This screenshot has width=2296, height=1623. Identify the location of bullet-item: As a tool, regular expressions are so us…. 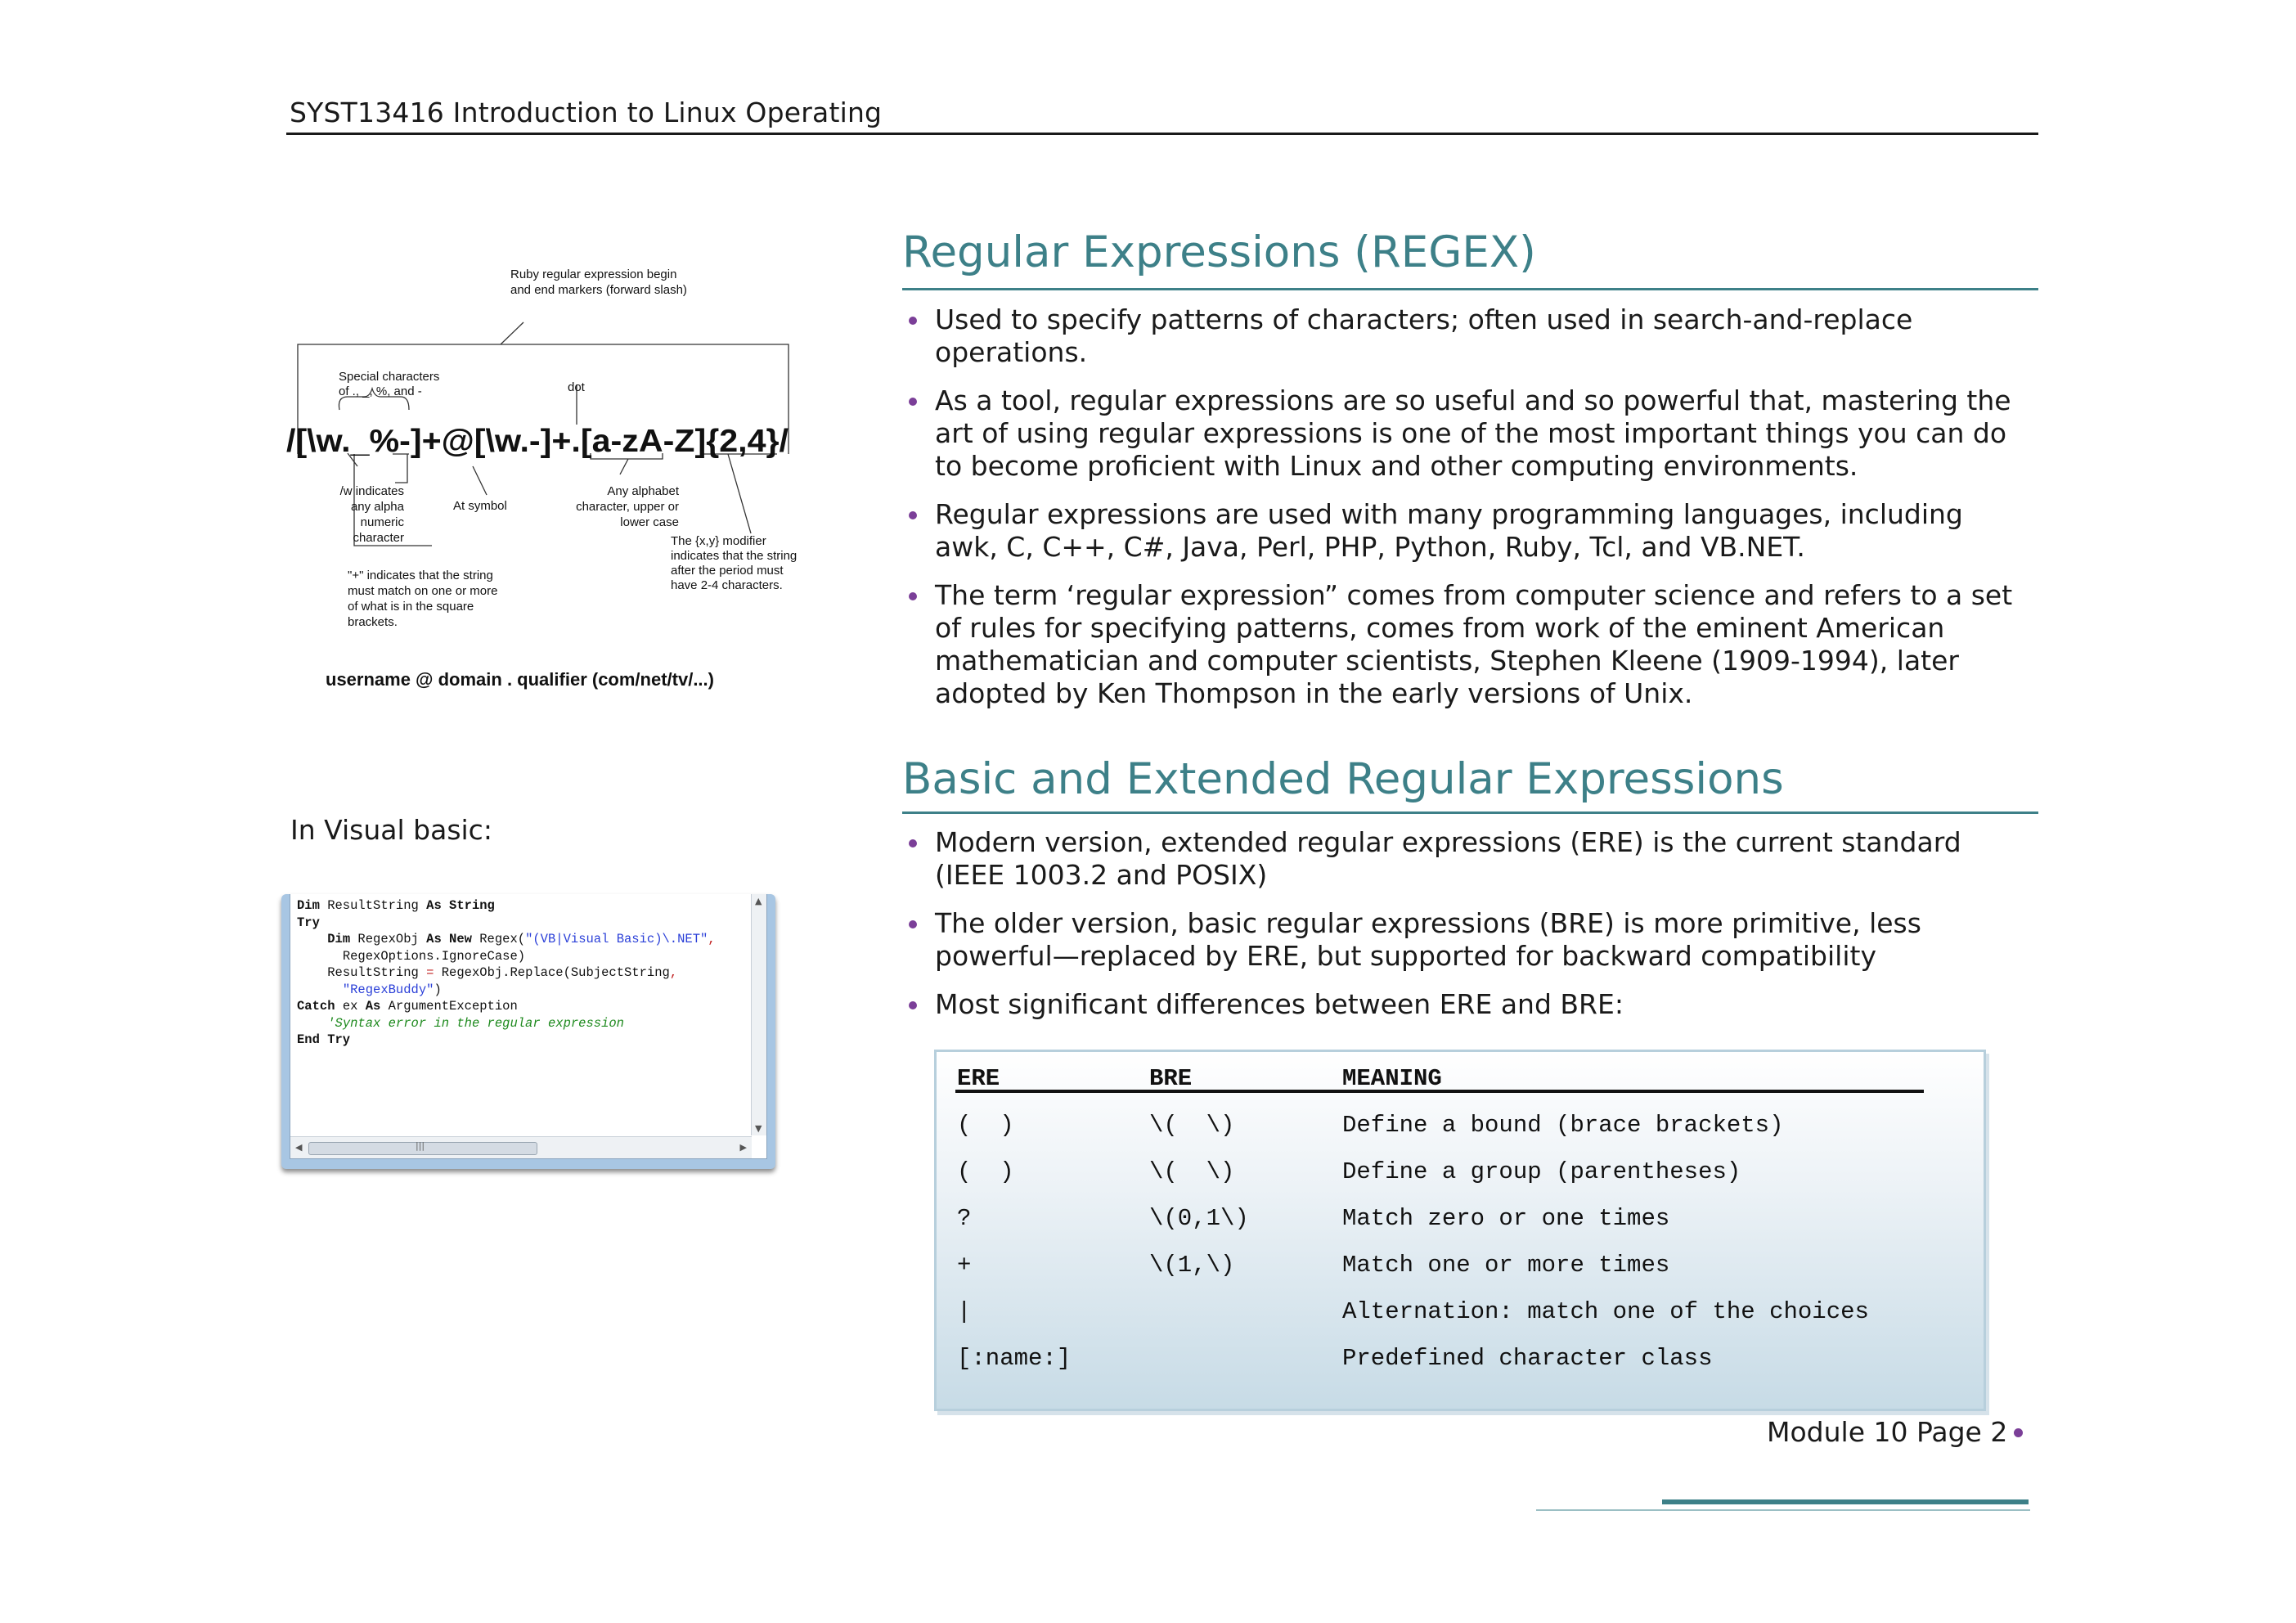
(1460, 433).